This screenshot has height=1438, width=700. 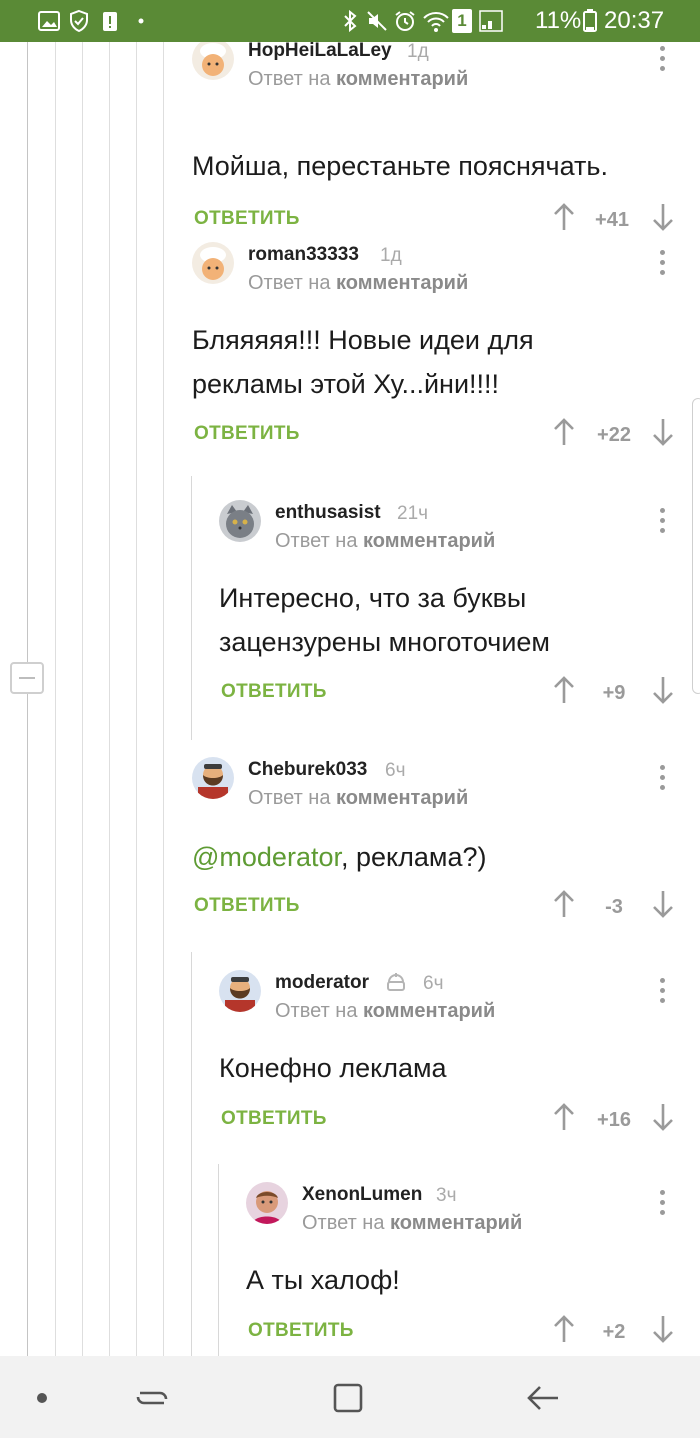 What do you see at coordinates (362, 1195) in the screenshot?
I see `comment-username: XenonLumen` at bounding box center [362, 1195].